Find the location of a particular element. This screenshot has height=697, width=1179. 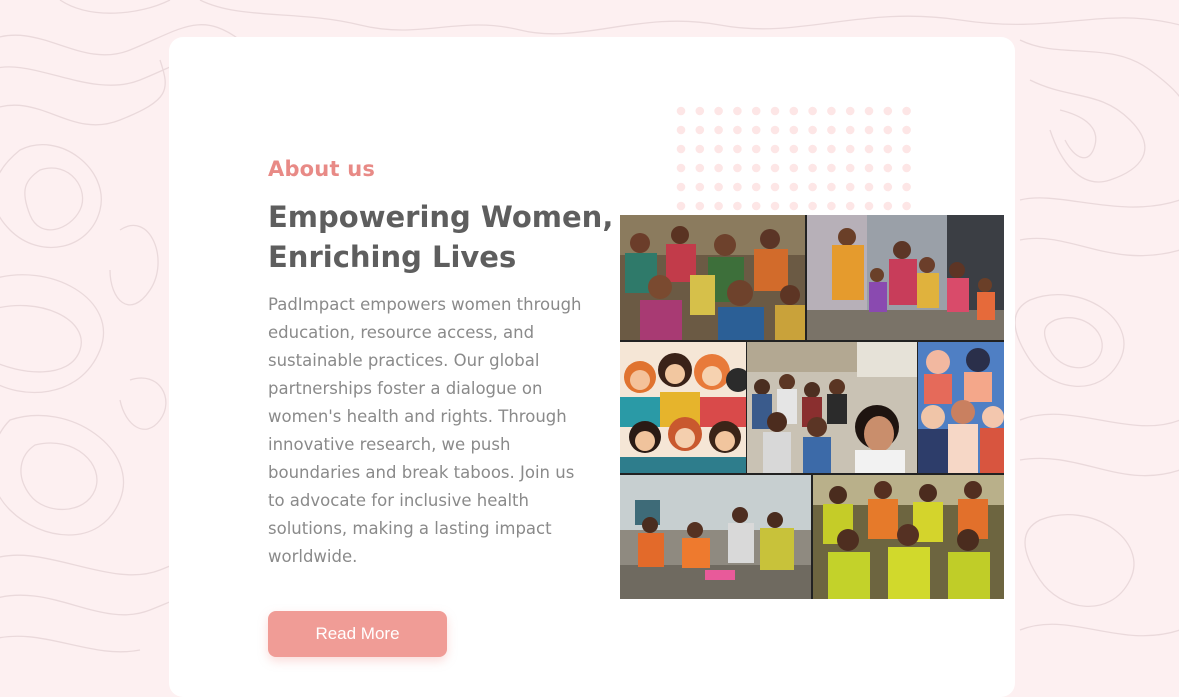

classroom-students-selfie-photo is located at coordinates (832, 407).